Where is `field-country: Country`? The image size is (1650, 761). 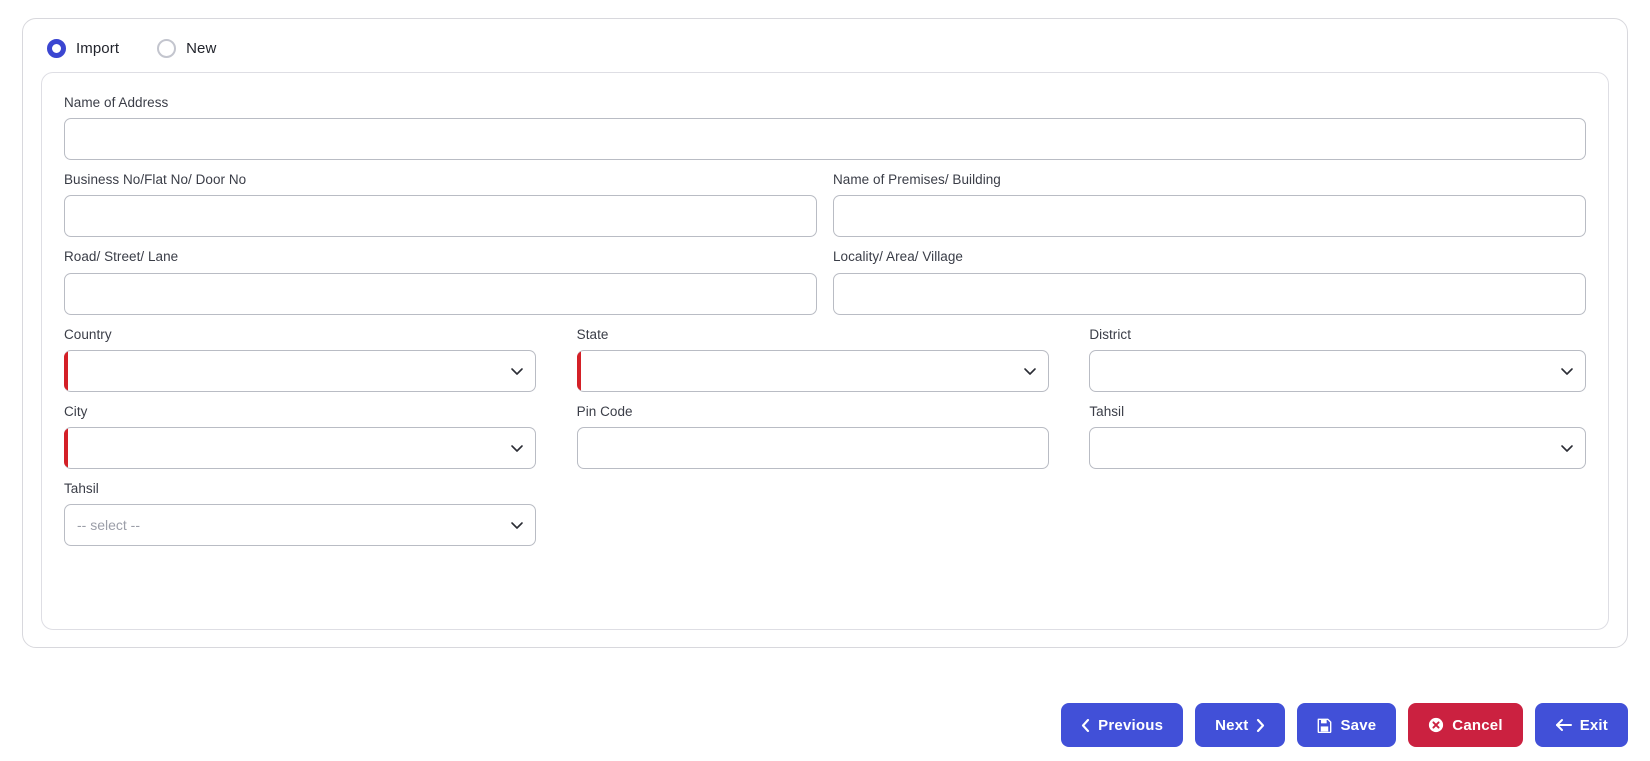
field-country: Country is located at coordinates (312, 359).